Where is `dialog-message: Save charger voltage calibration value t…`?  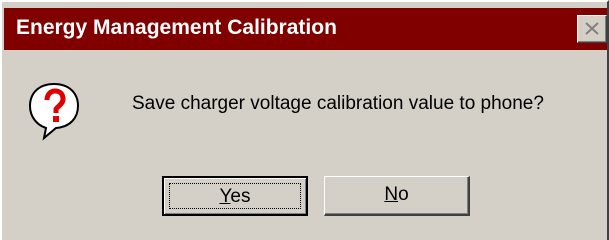
dialog-message: Save charger voltage calibration value t… is located at coordinates (338, 103).